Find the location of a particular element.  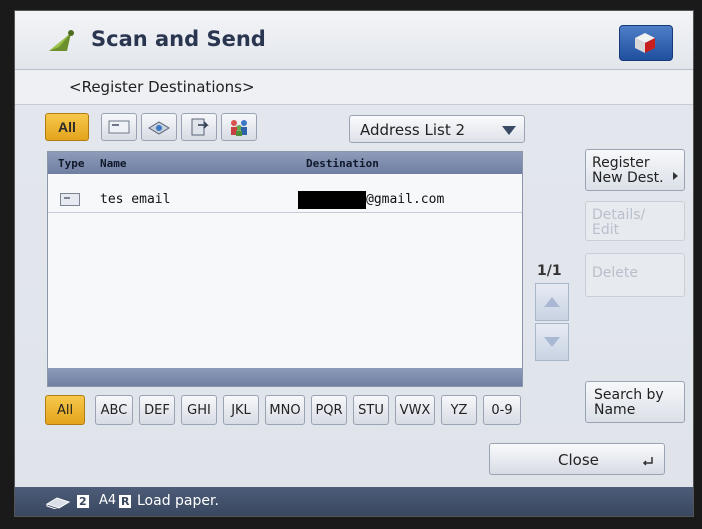

type-filter-email is located at coordinates (119, 127).